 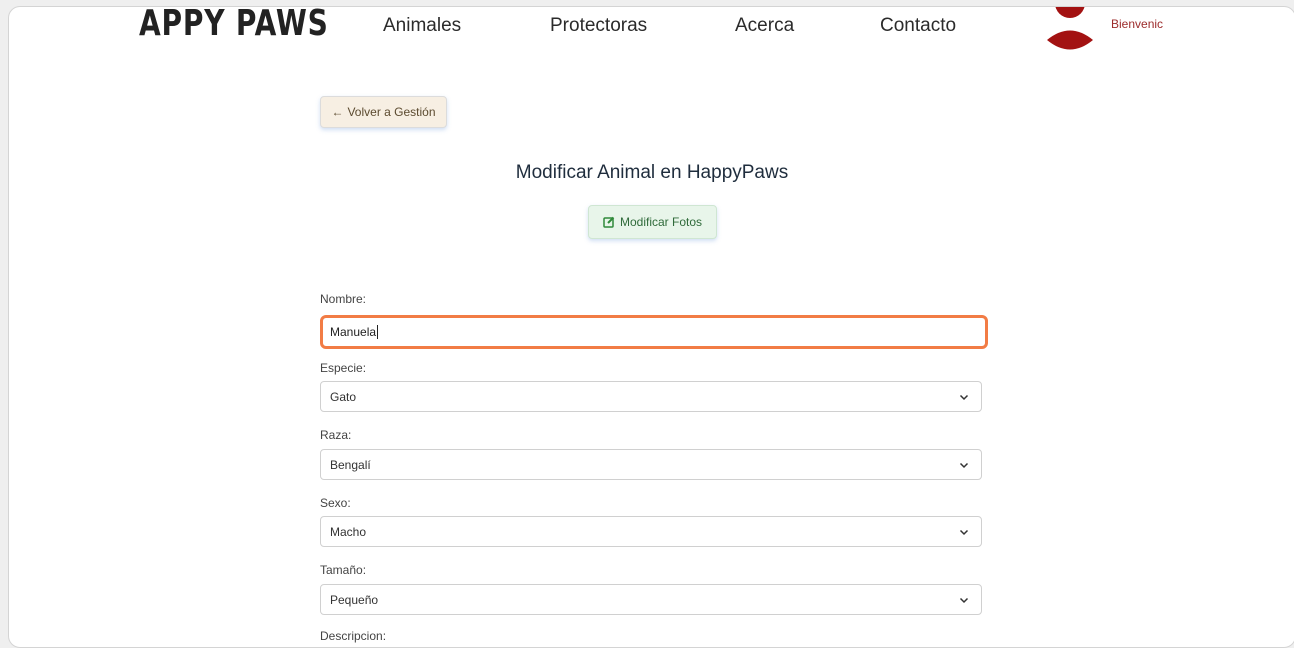 I want to click on modify-photos-label: Modificar Fotos, so click(x=661, y=222).